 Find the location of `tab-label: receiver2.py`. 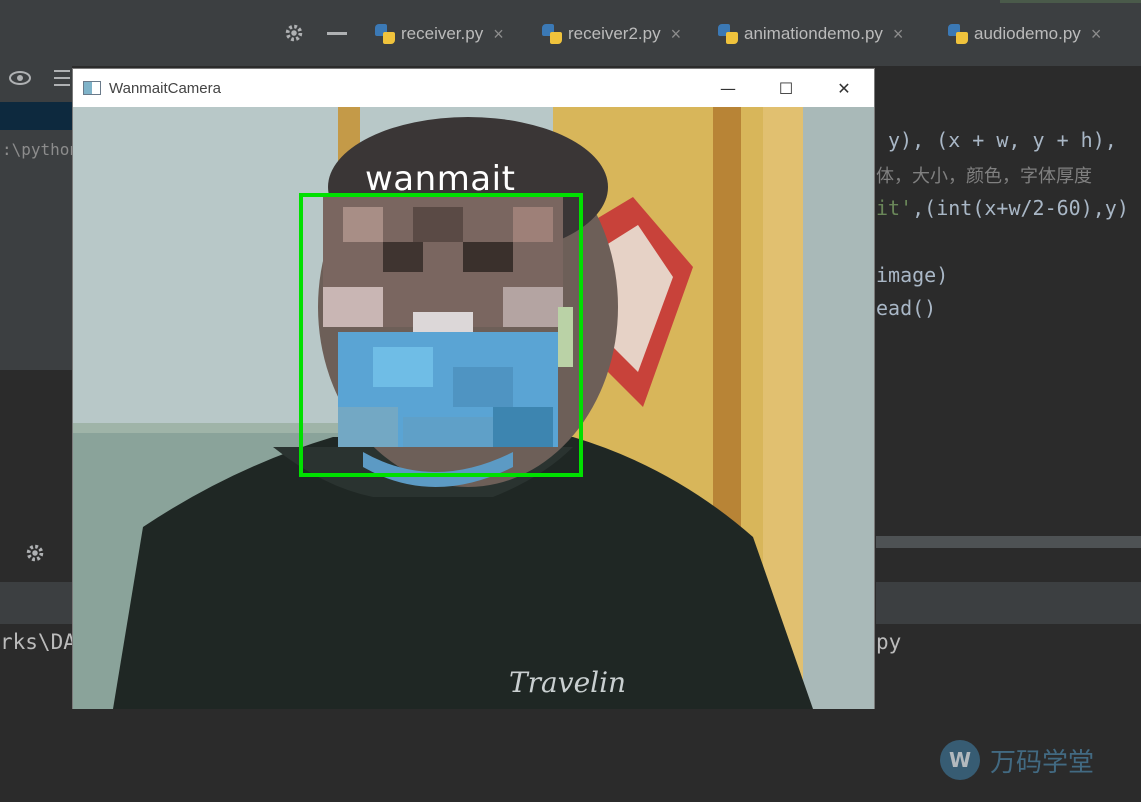

tab-label: receiver2.py is located at coordinates (614, 33).